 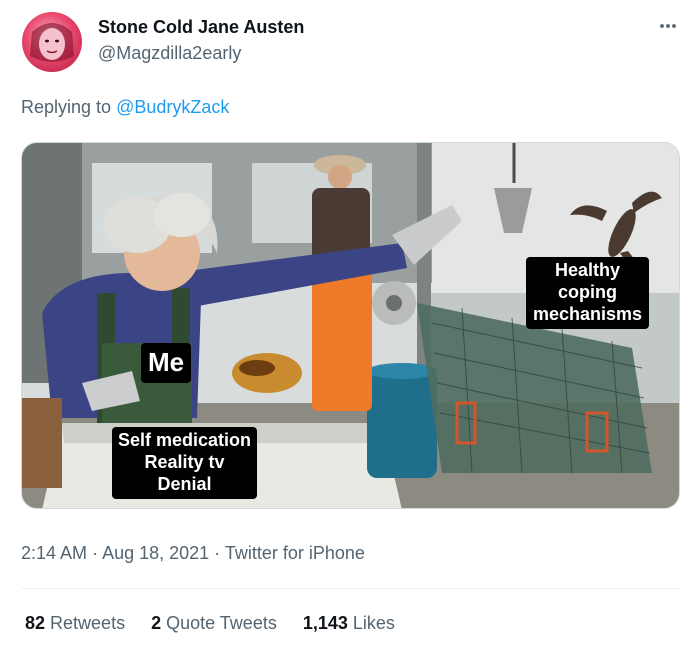 I want to click on retweets-label: Retweets, so click(x=85, y=623).